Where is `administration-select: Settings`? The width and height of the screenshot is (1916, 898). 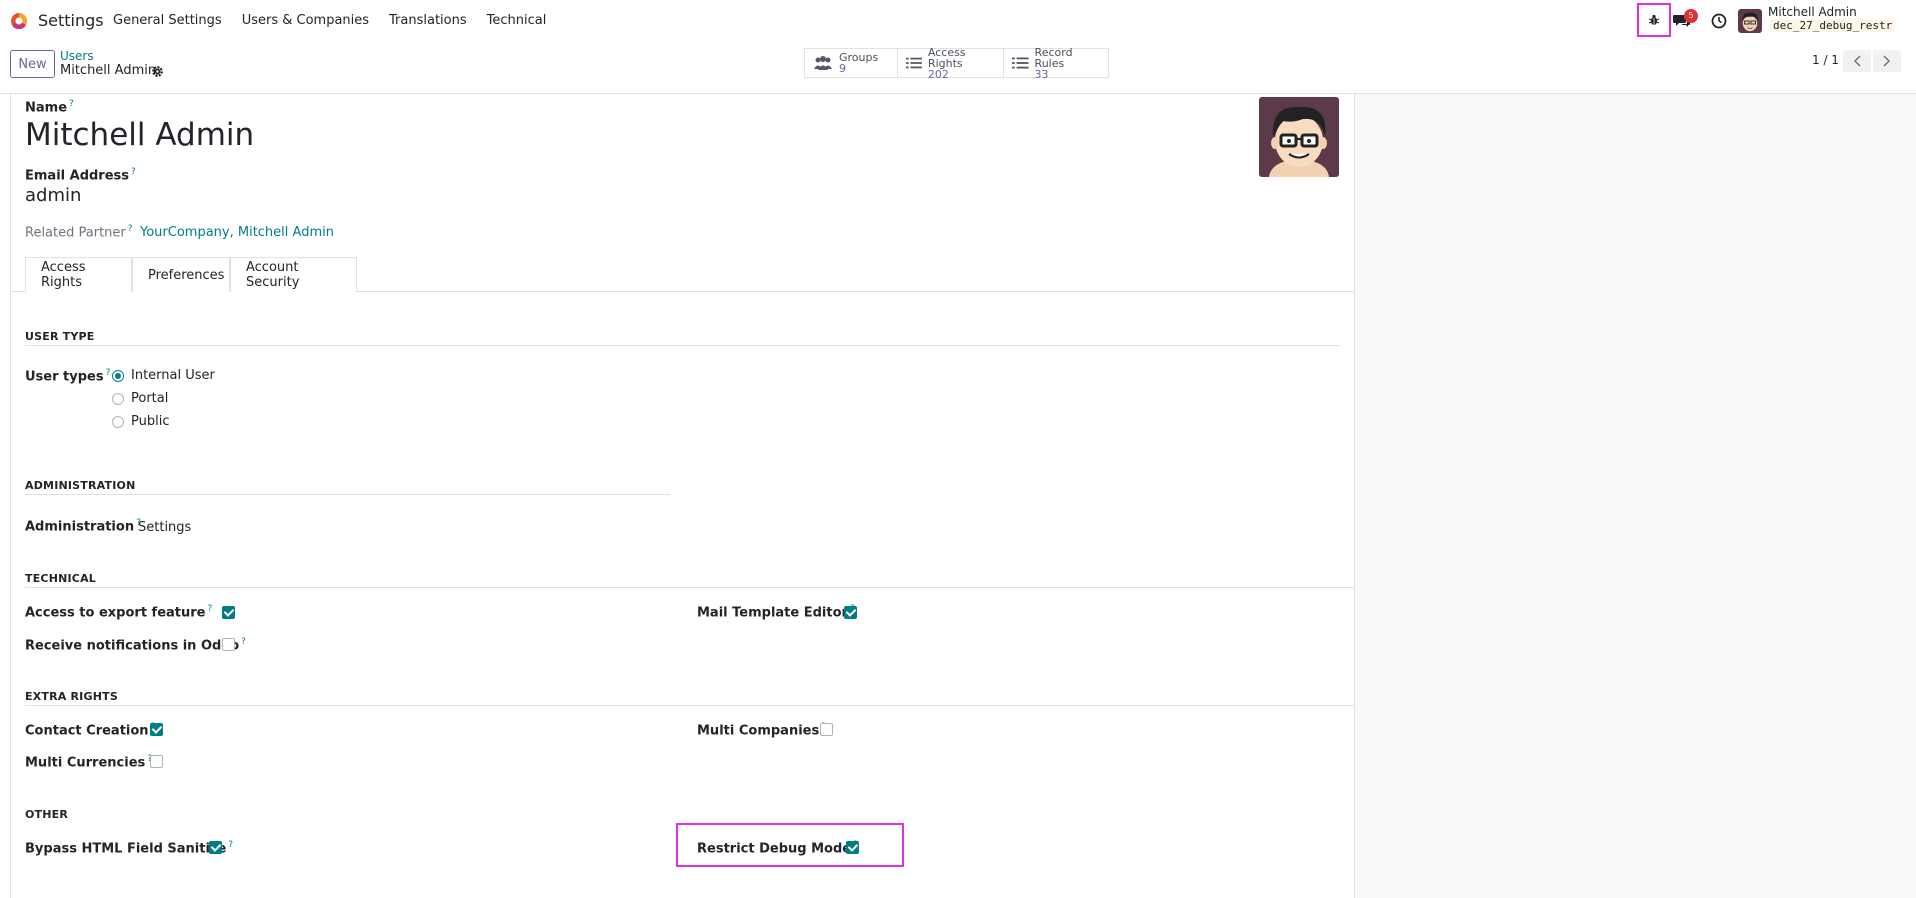 administration-select: Settings is located at coordinates (164, 527).